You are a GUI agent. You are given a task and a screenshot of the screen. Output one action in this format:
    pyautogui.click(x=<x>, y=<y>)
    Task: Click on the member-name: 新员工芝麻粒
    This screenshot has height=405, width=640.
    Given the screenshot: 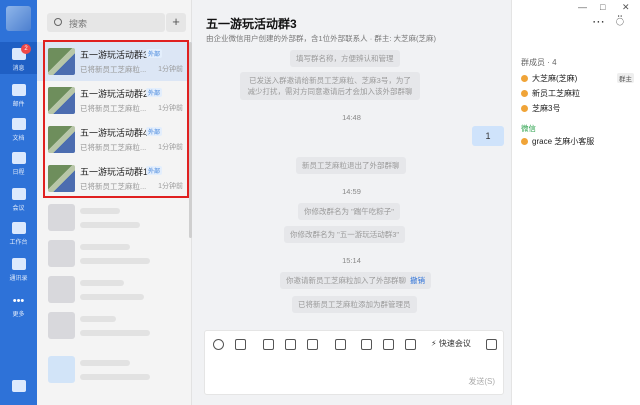 What is the action you would take?
    pyautogui.click(x=556, y=93)
    